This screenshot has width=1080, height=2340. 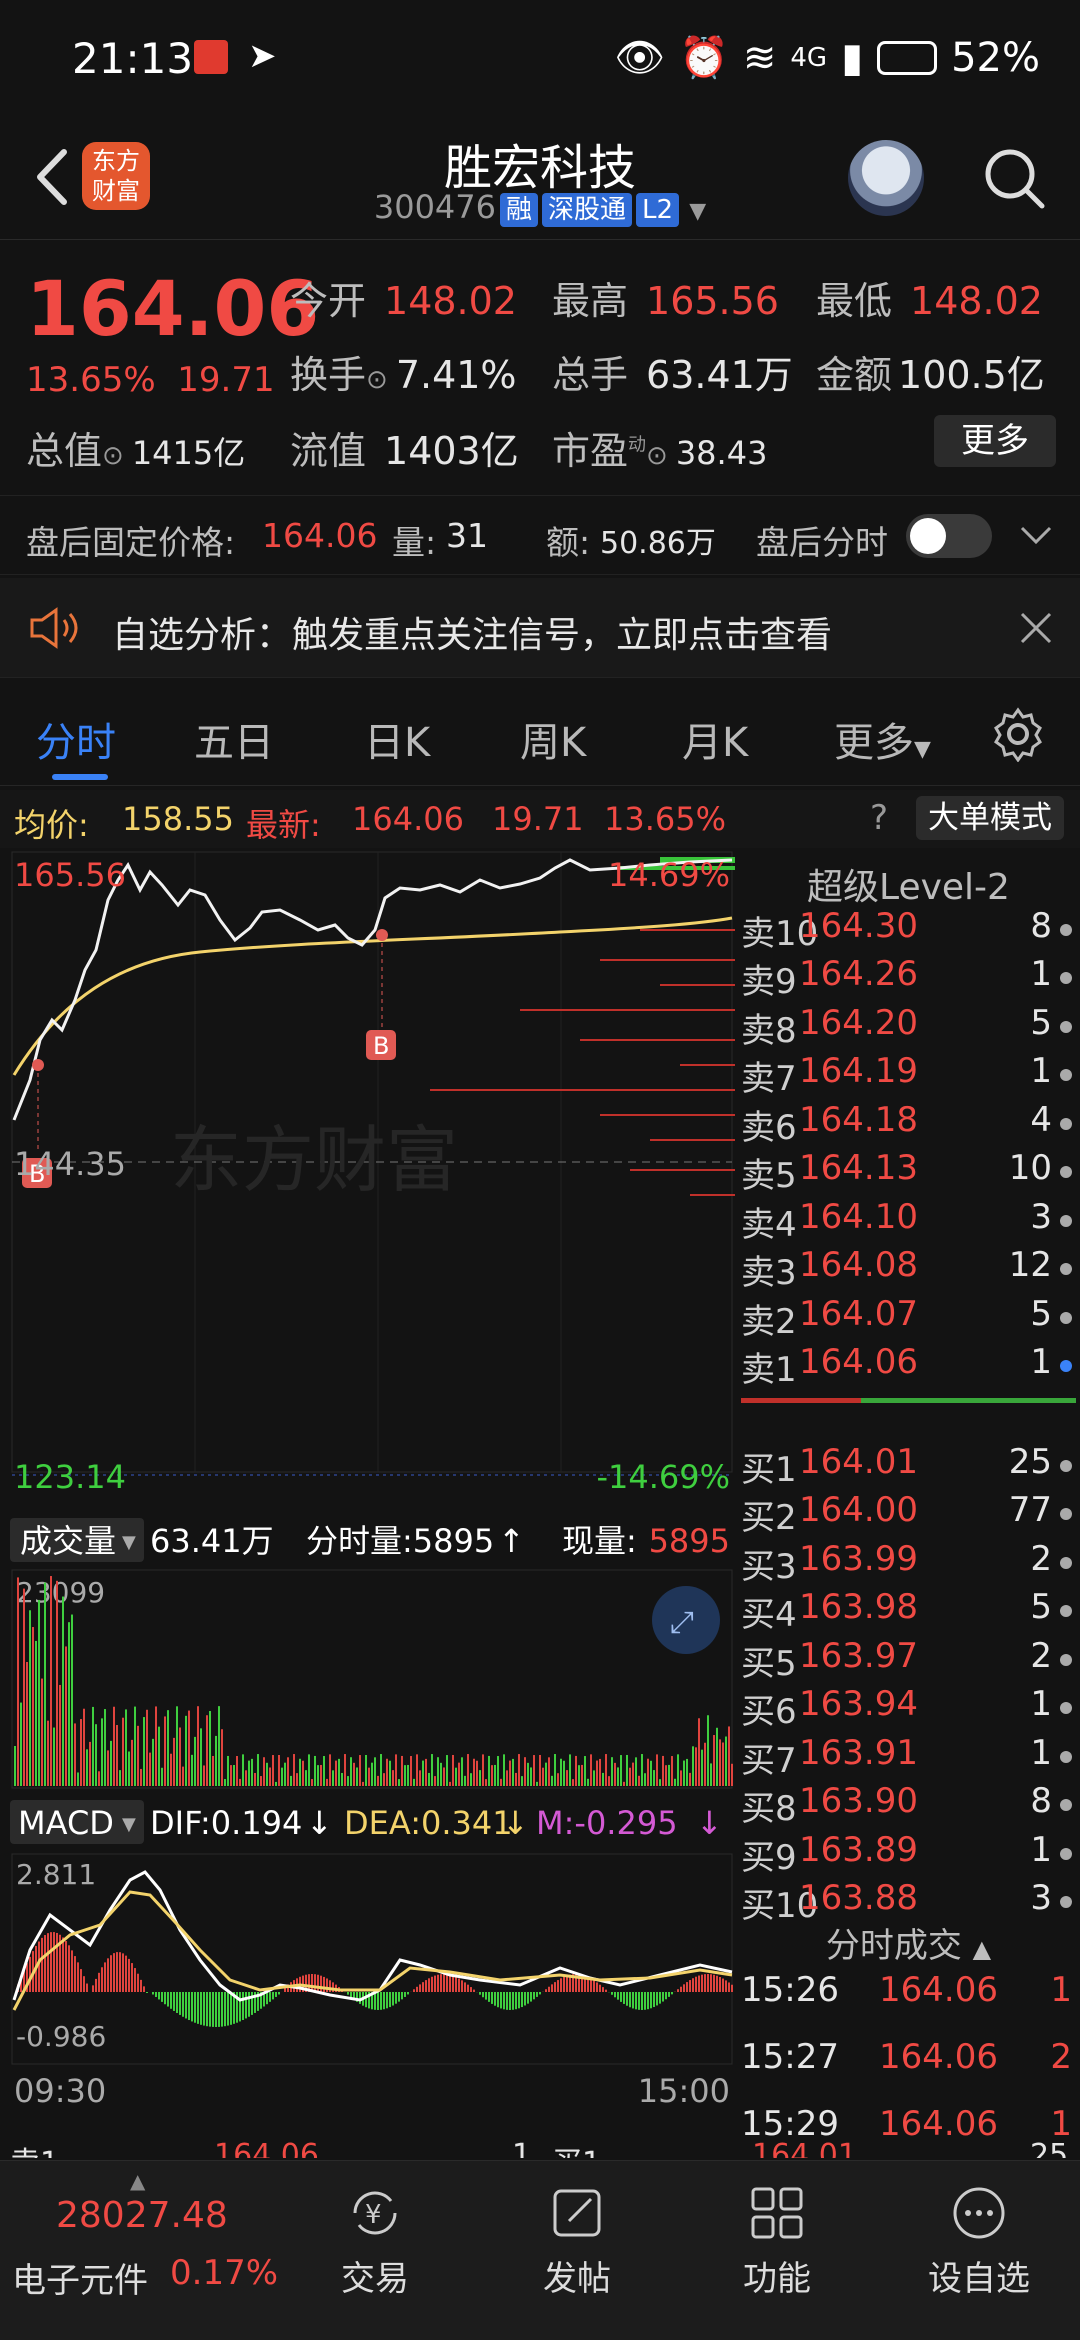 What do you see at coordinates (659, 447) in the screenshot?
I see `pe-item: 市盈动⊙ 38.43` at bounding box center [659, 447].